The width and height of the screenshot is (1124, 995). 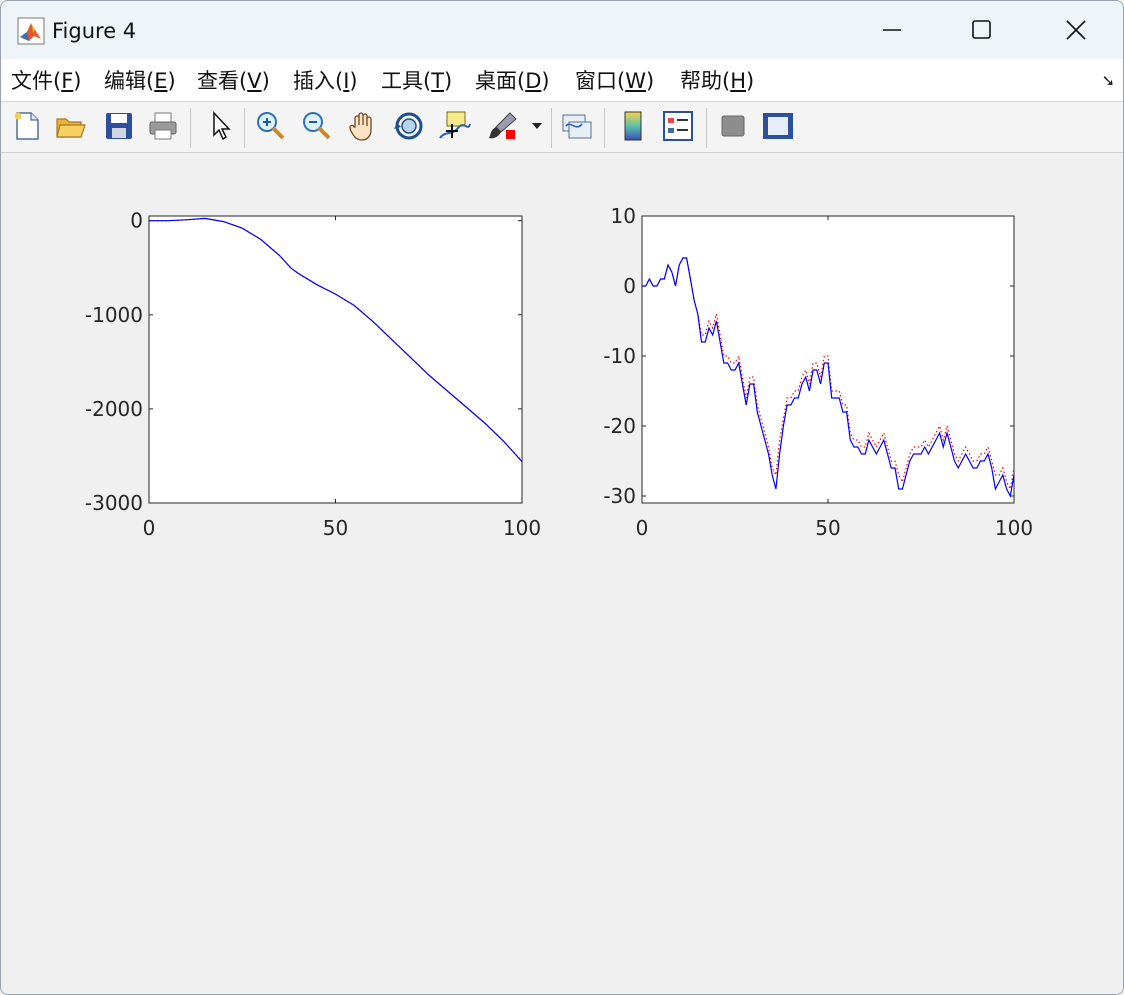 I want to click on menu-insert: 插入(I), so click(x=325, y=80).